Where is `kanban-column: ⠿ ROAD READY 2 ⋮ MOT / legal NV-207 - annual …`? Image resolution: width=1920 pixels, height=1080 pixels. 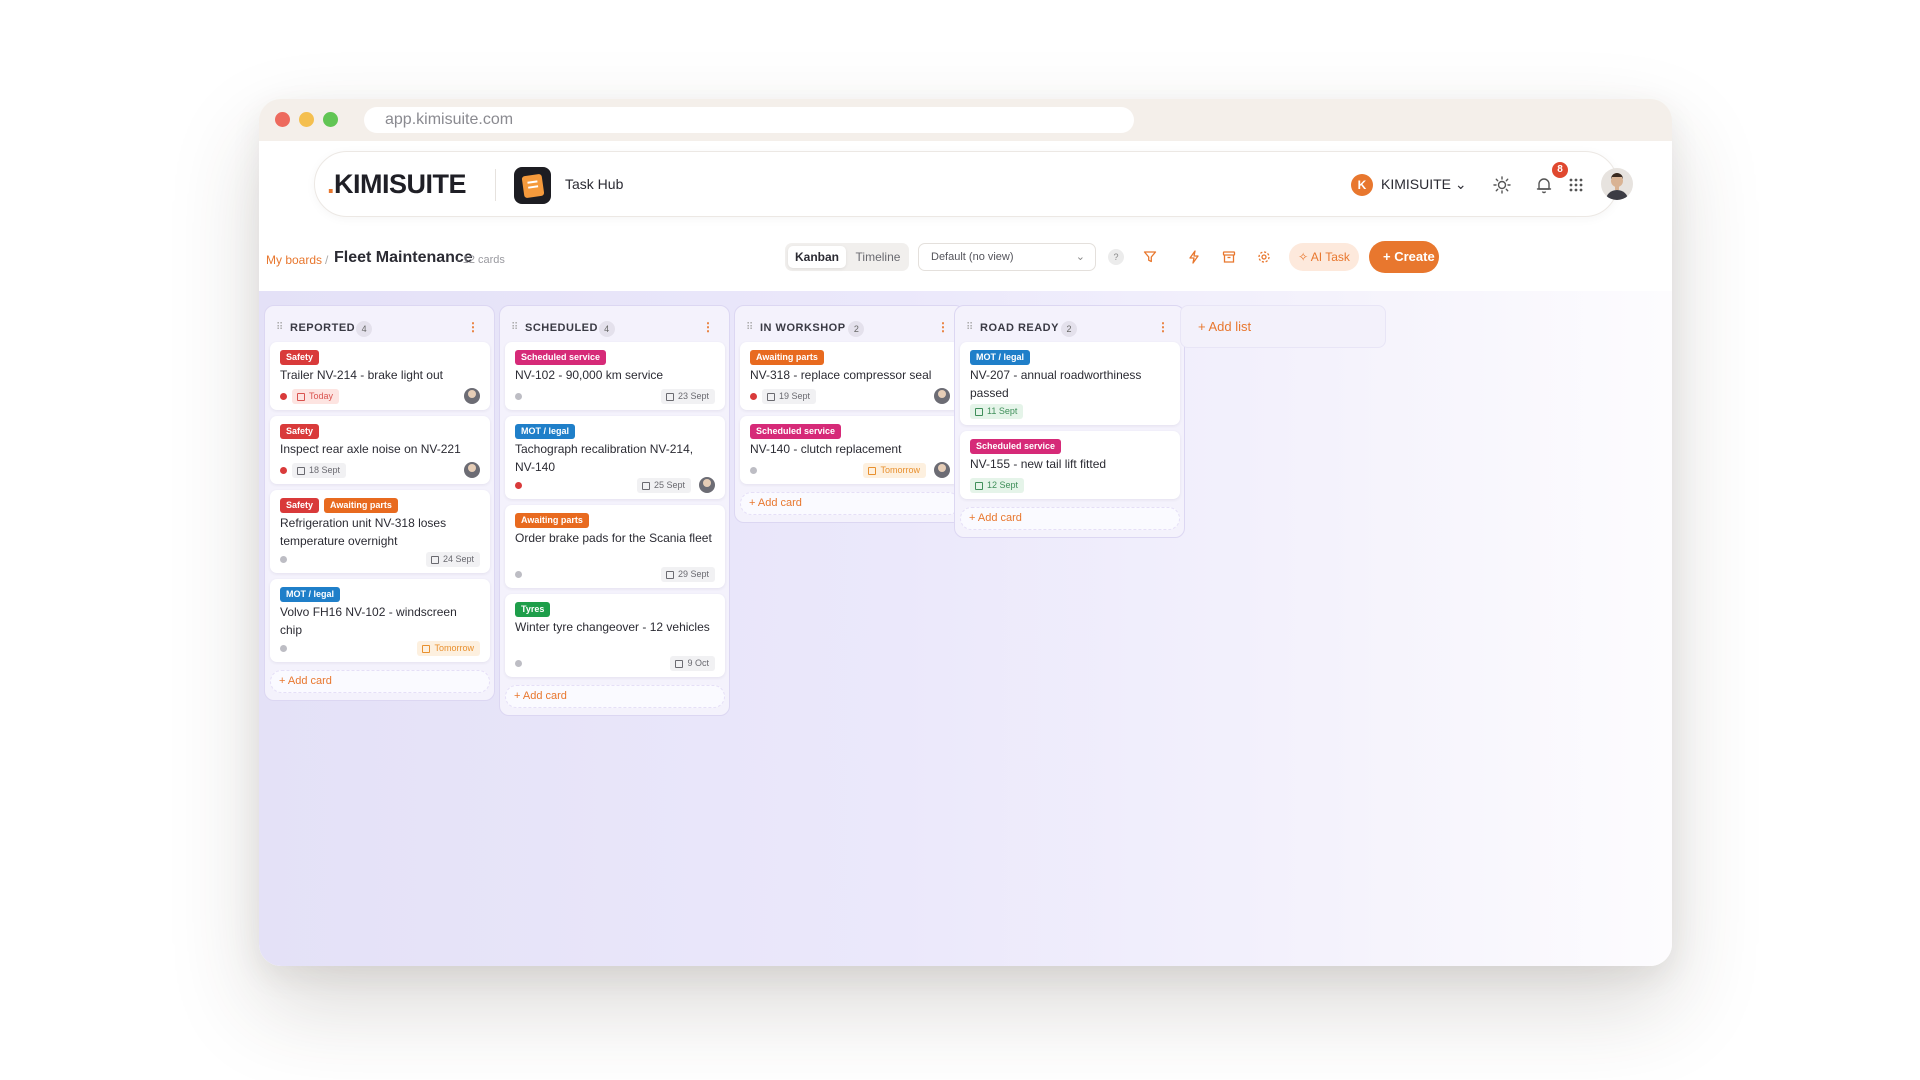 kanban-column: ⠿ ROAD READY 2 ⋮ MOT / legal NV-207 - annual … is located at coordinates (1069, 421).